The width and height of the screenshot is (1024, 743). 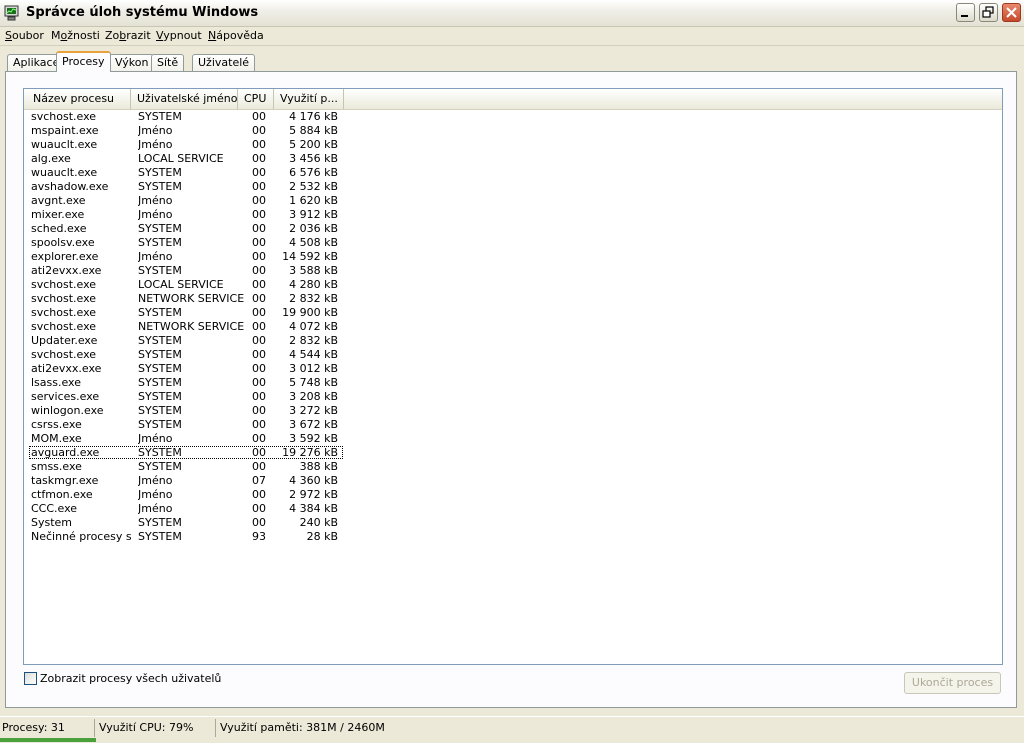 What do you see at coordinates (513, 159) in the screenshot?
I see `process-row: alg.exe LOCAL SERVICE 00 3 456 kB` at bounding box center [513, 159].